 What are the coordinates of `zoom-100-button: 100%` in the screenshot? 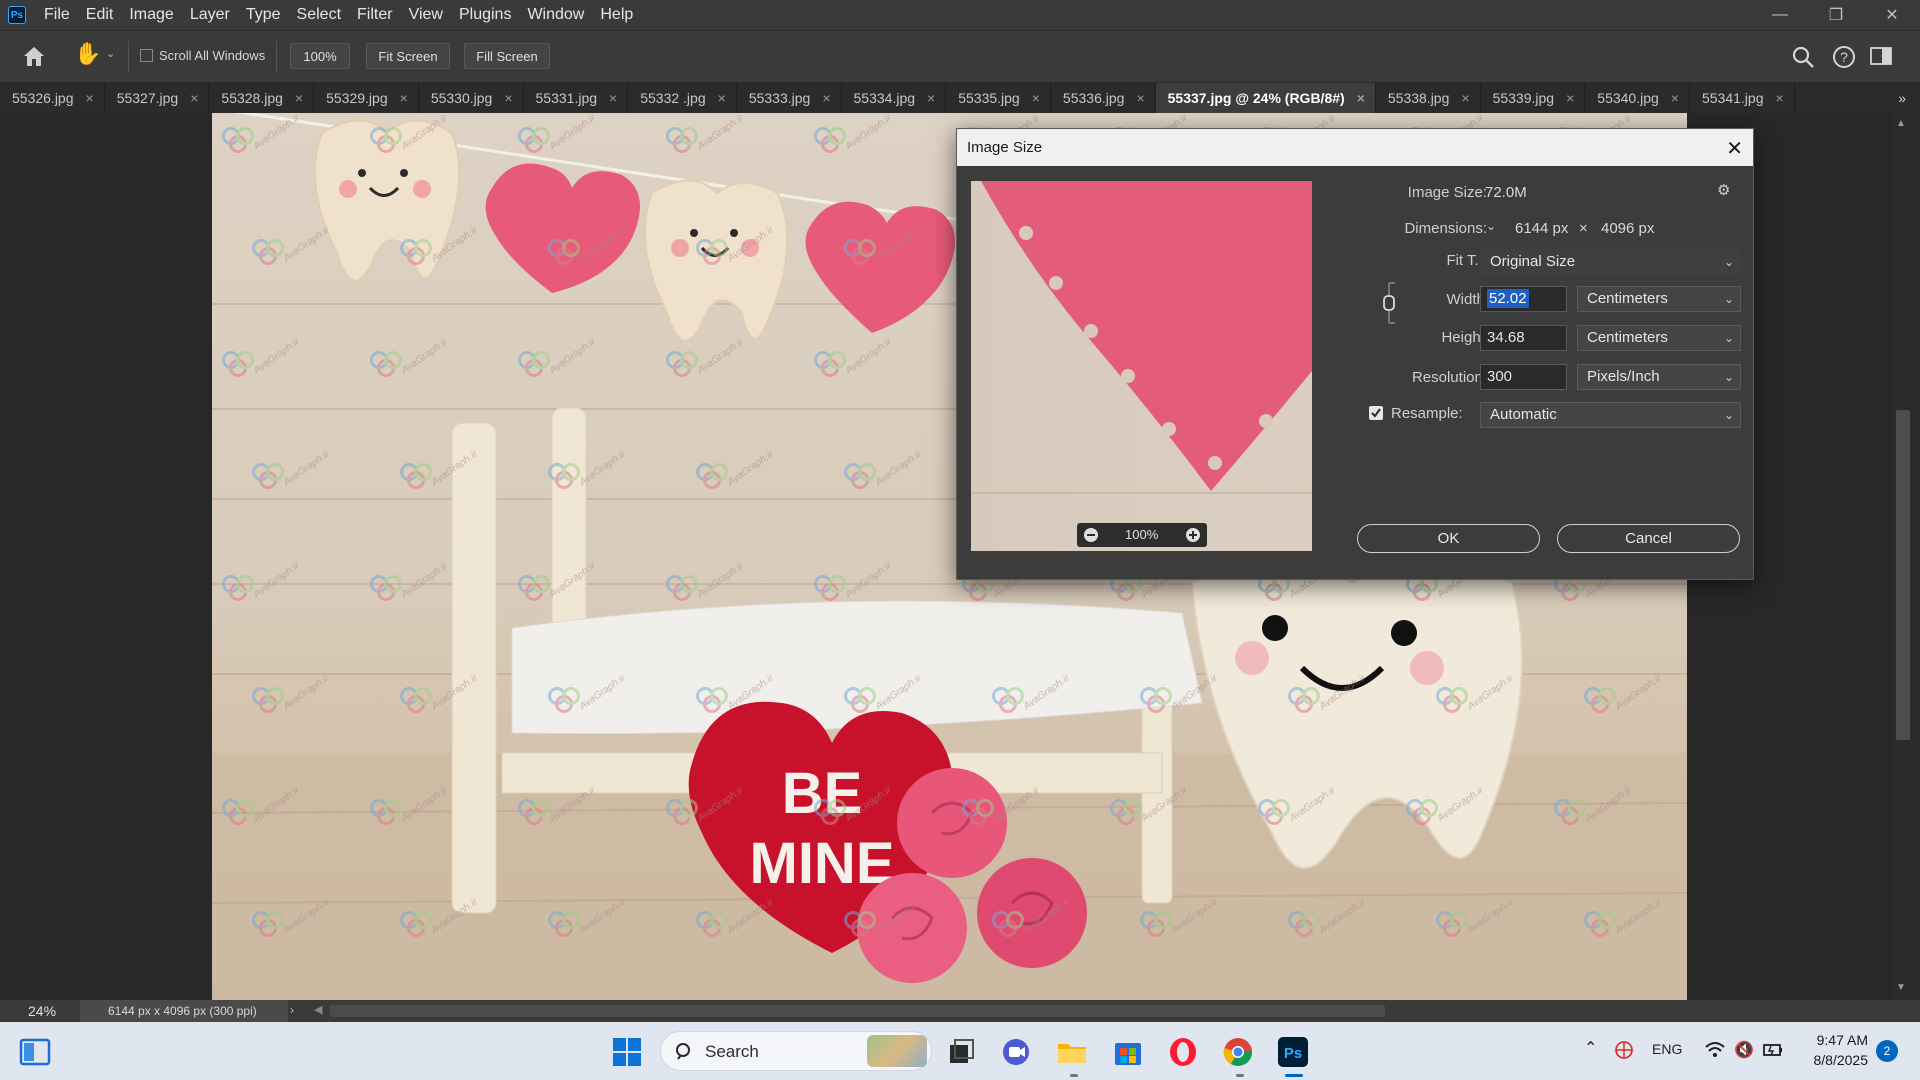 It's located at (320, 56).